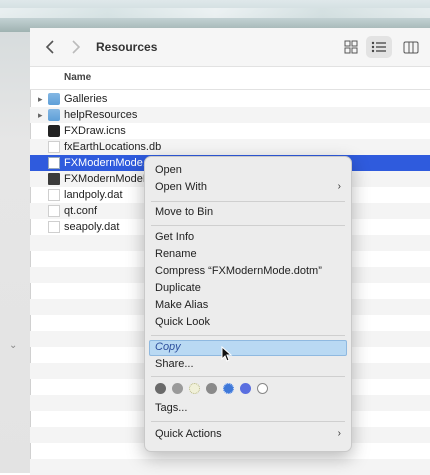  What do you see at coordinates (93, 195) in the screenshot?
I see `file-name: landpoly.dat` at bounding box center [93, 195].